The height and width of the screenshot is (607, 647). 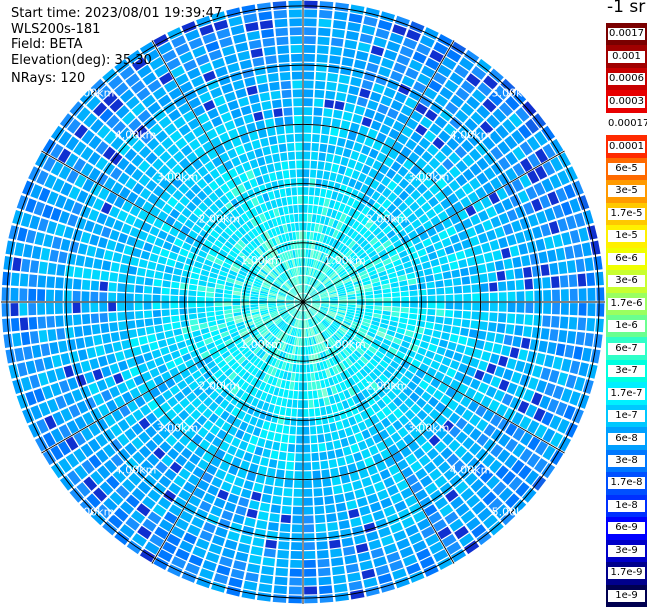 I want to click on range-label: 1.00km, so click(x=261, y=344).